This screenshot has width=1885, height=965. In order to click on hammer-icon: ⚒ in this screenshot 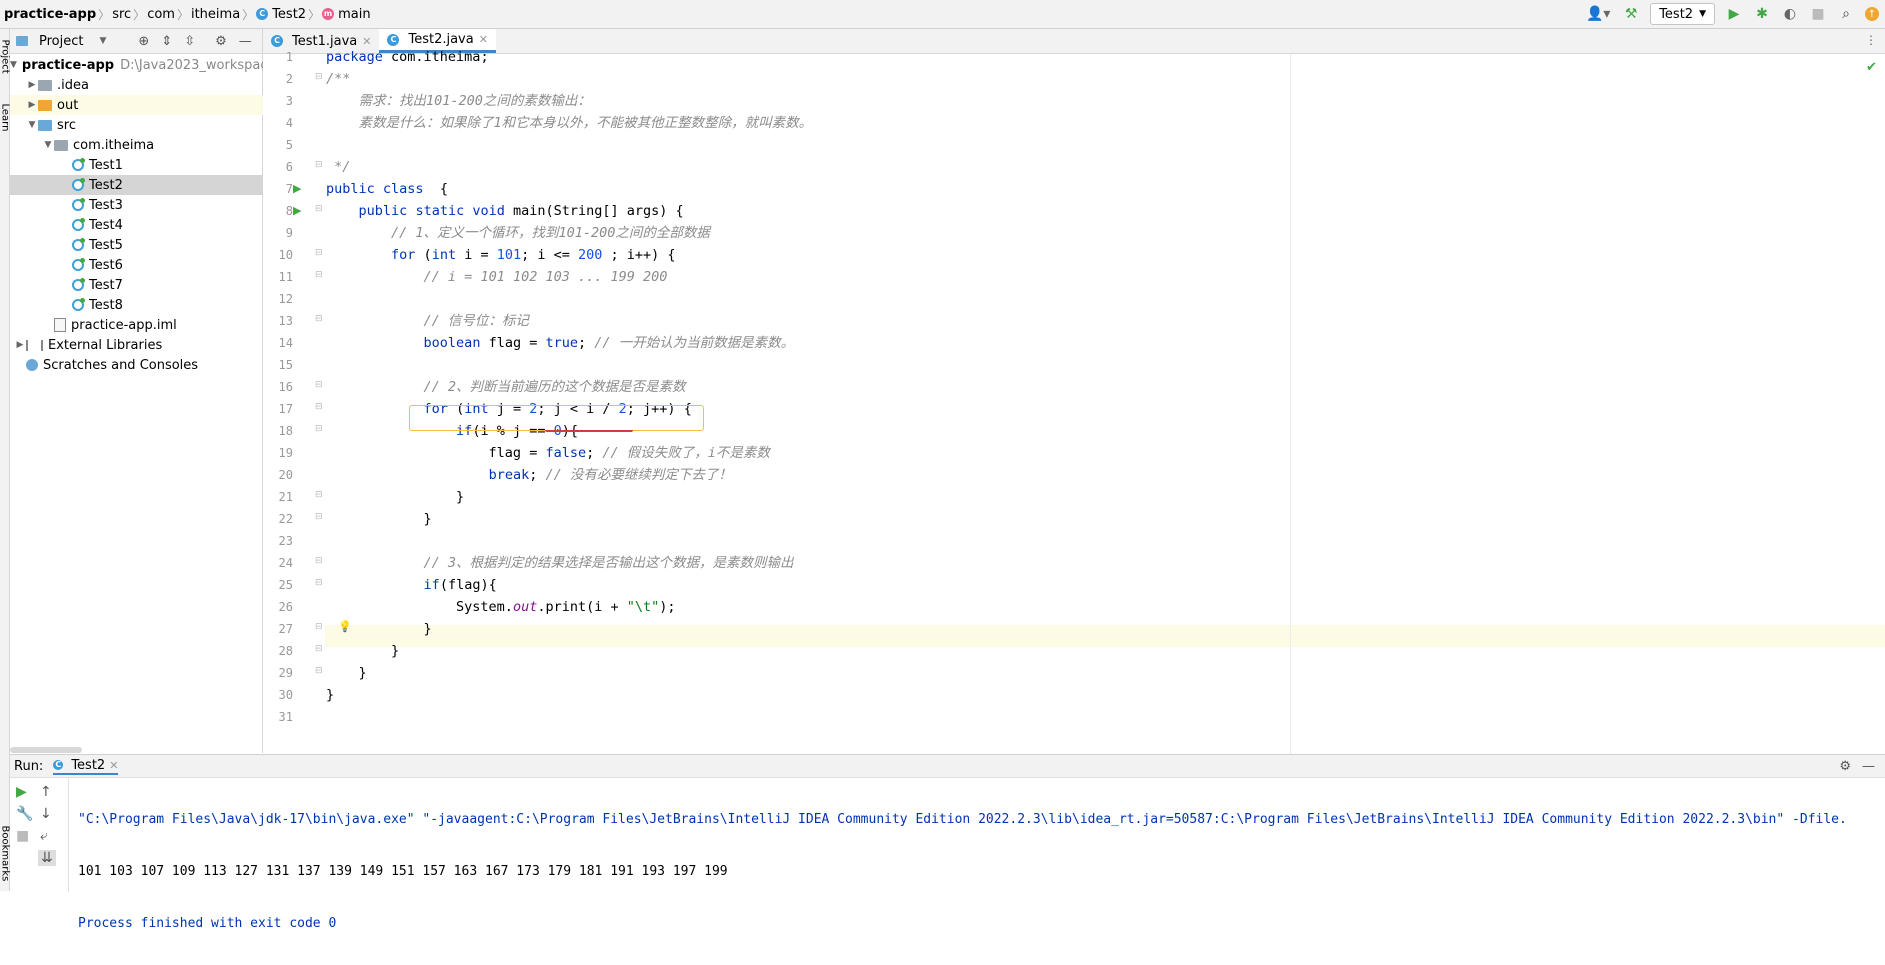, I will do `click(1631, 14)`.